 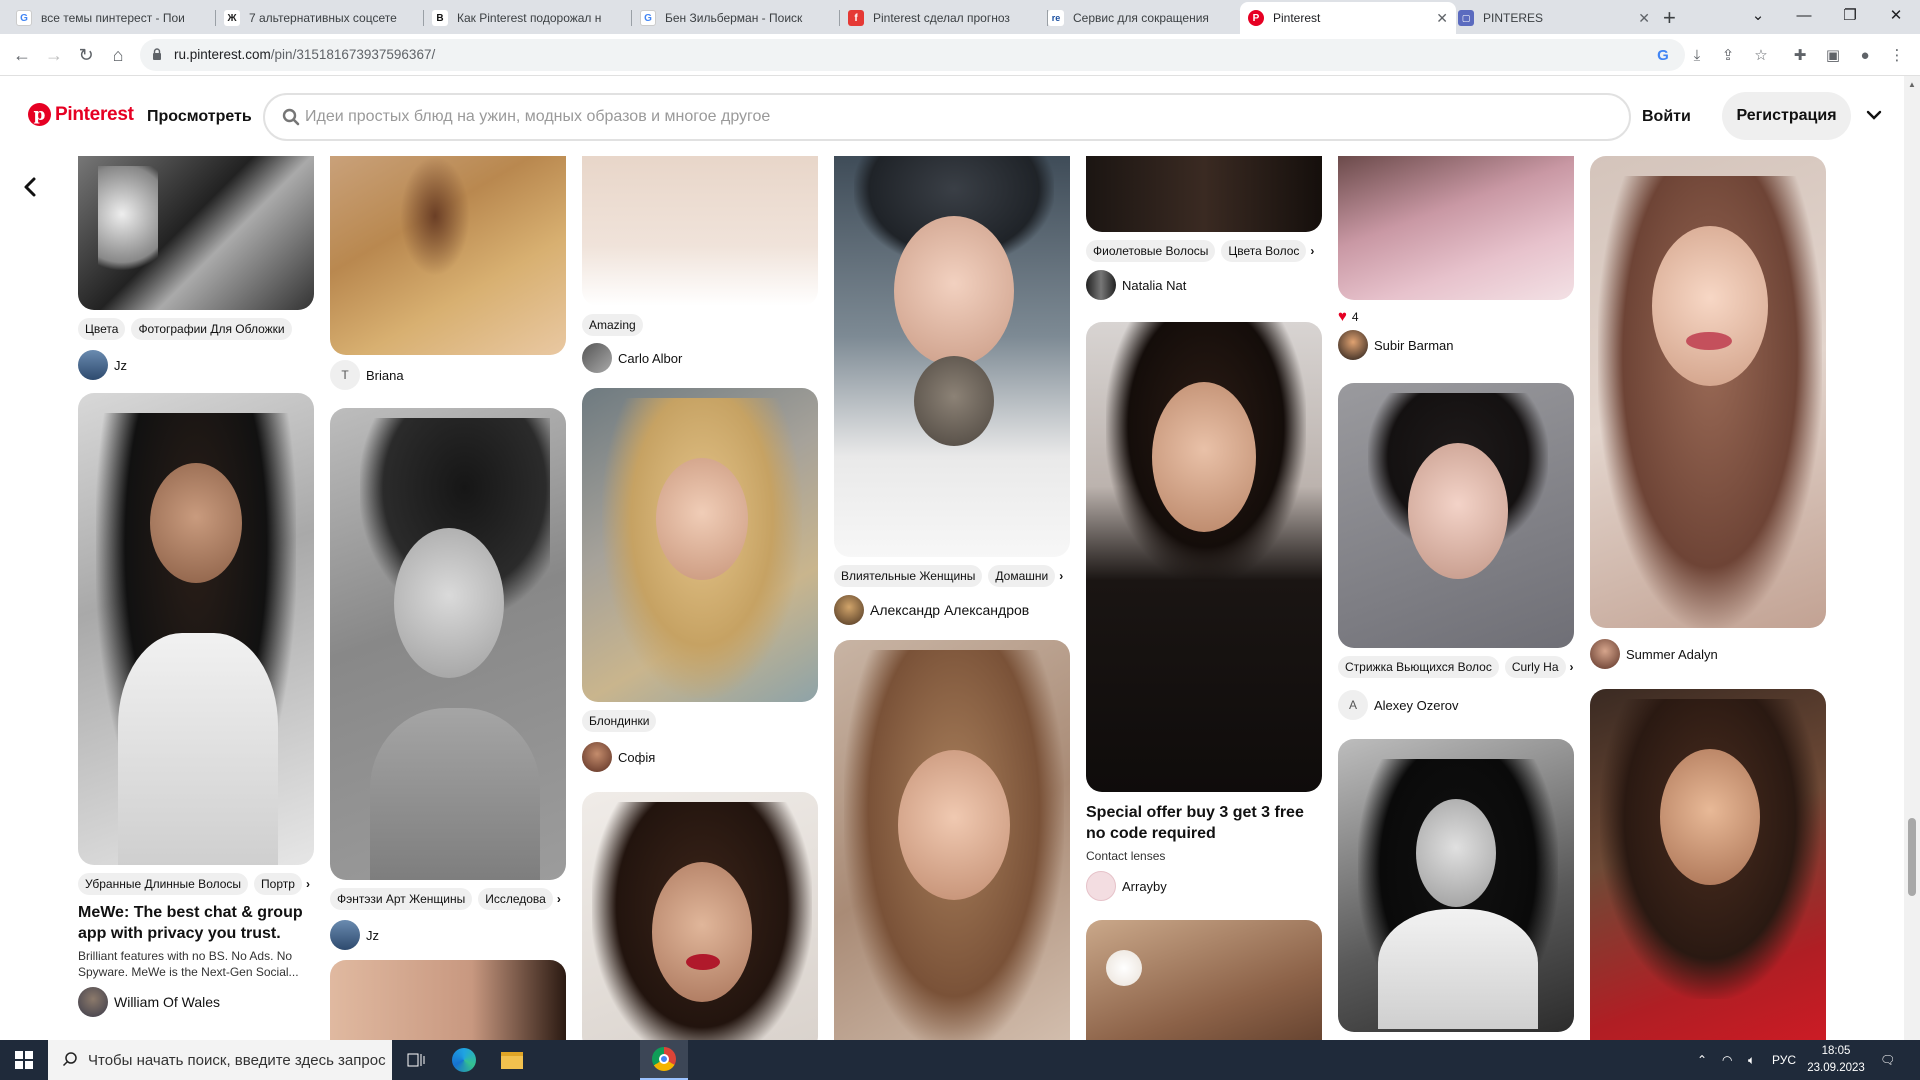 I want to click on chevron-down-icon, so click(x=1874, y=115).